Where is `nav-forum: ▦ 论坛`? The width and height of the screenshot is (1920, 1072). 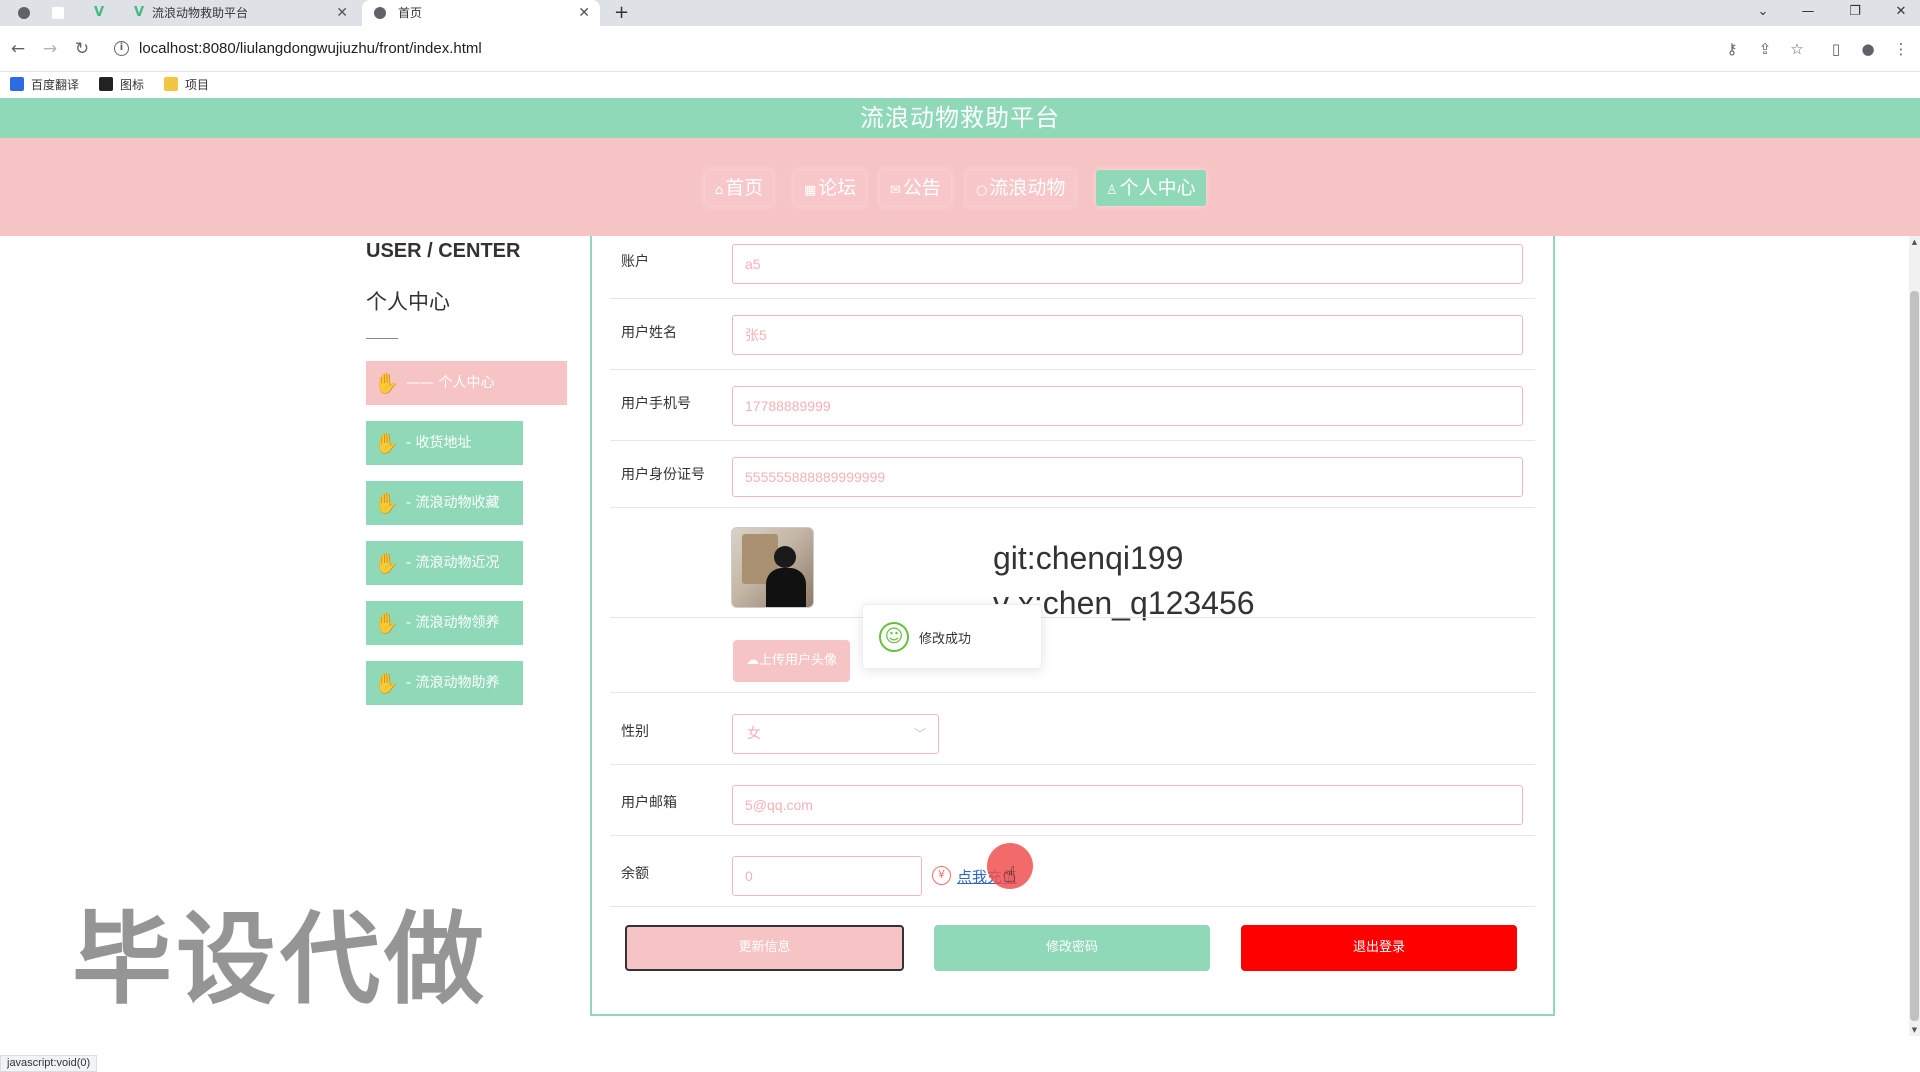
nav-forum: ▦ 论坛 is located at coordinates (830, 188).